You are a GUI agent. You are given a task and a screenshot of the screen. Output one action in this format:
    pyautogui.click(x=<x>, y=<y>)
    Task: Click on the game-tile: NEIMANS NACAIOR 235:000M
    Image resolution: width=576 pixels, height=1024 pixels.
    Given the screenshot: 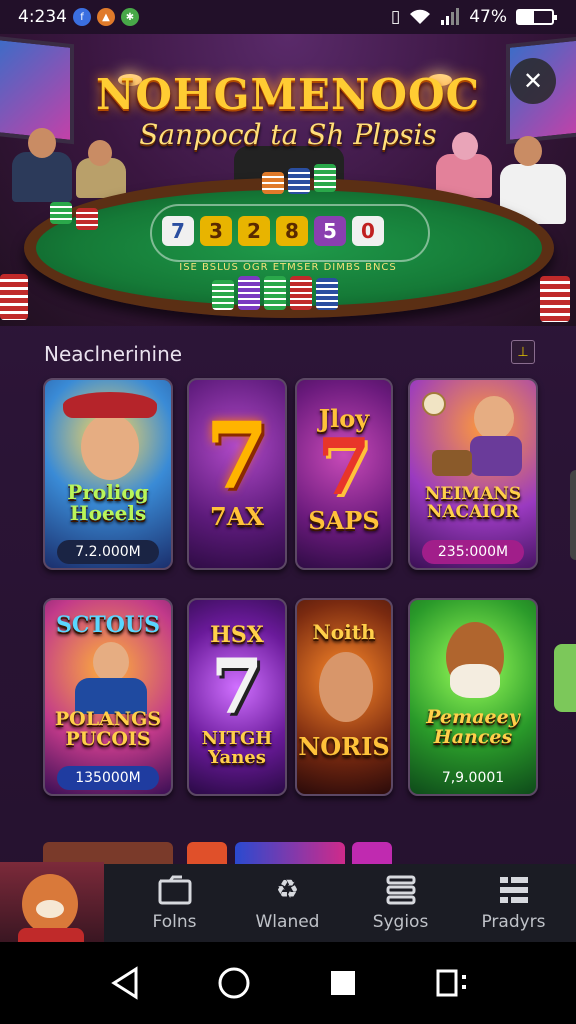 What is the action you would take?
    pyautogui.click(x=473, y=474)
    